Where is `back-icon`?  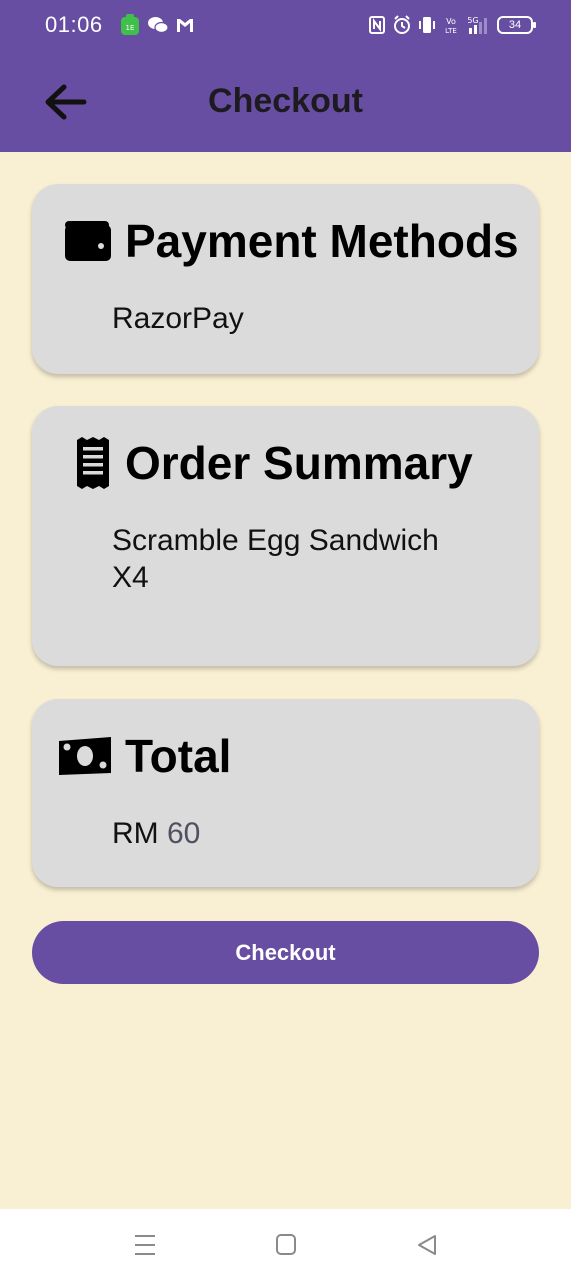
back-icon is located at coordinates (427, 1245).